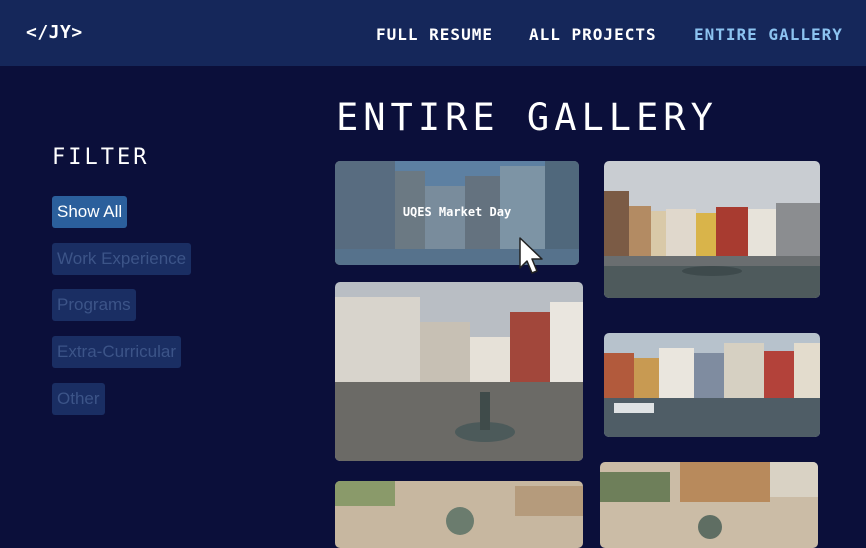  I want to click on gallery-tile-aerial-plaza, so click(459, 514).